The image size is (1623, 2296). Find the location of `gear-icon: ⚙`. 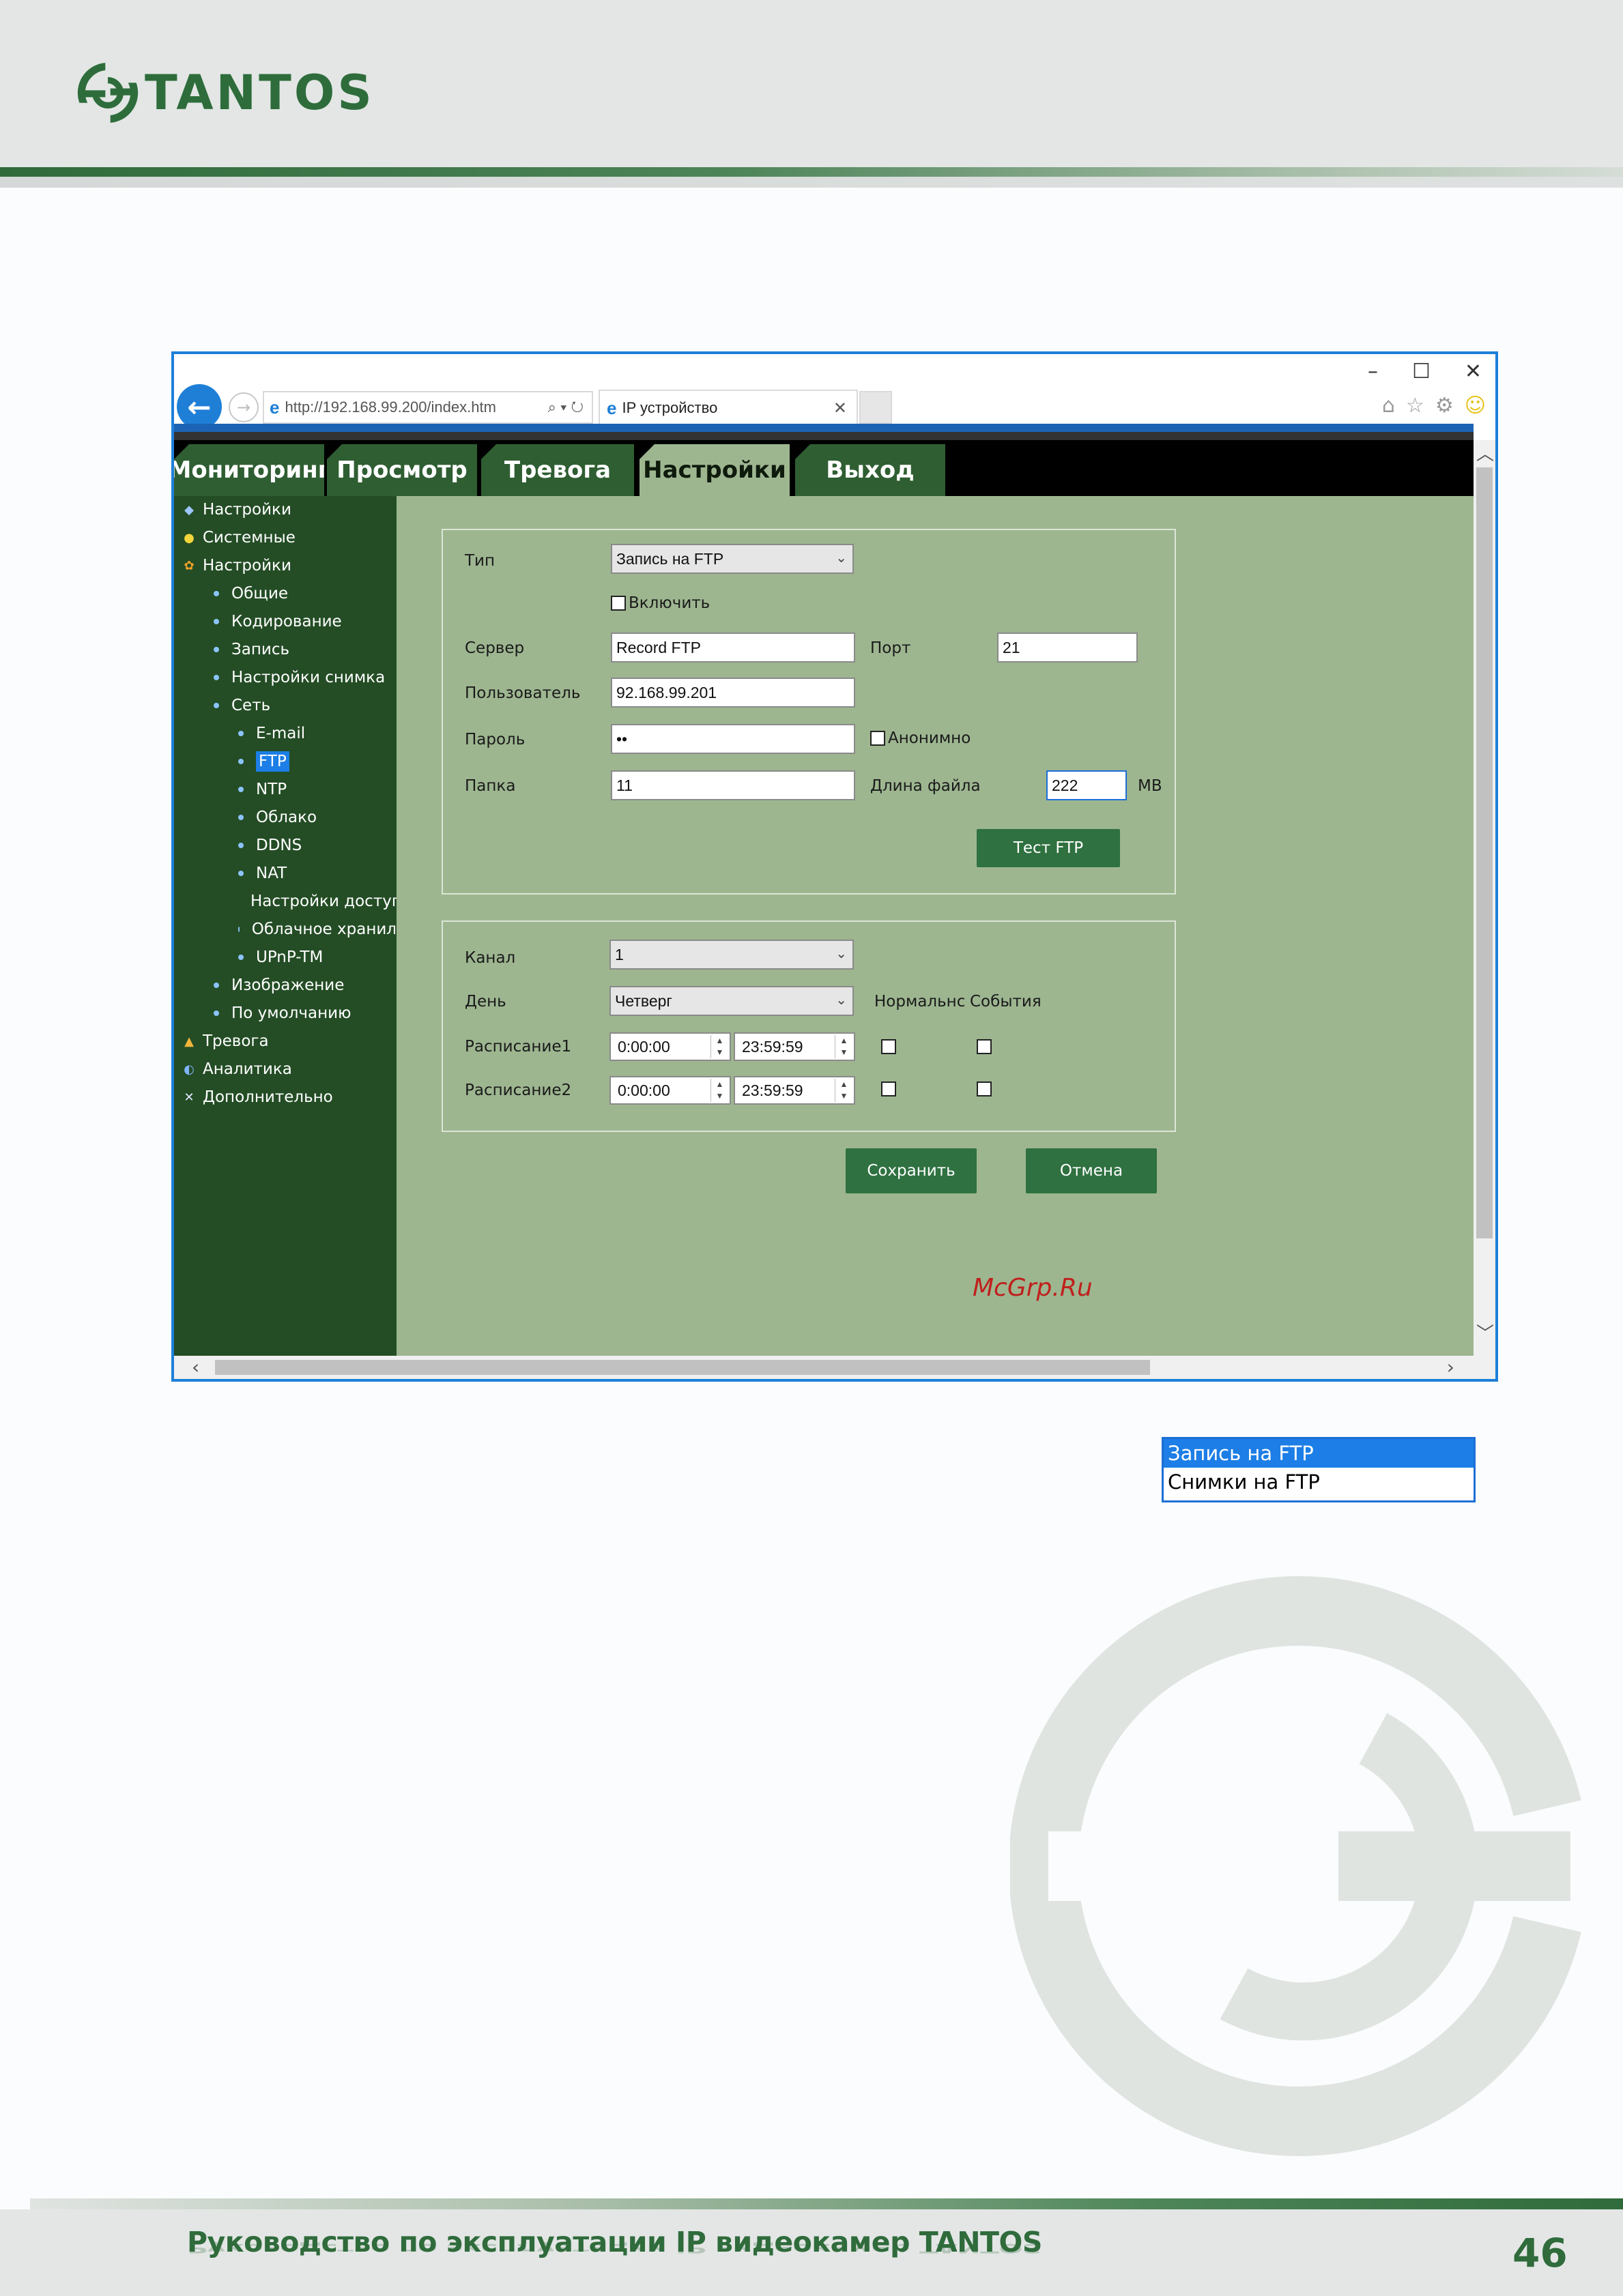

gear-icon: ⚙ is located at coordinates (1444, 406).